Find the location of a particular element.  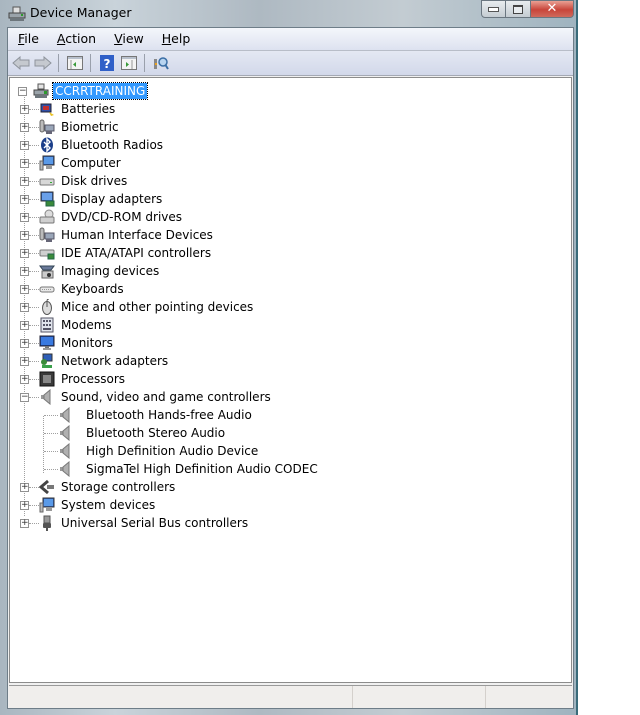

status-bar is located at coordinates (290, 696).